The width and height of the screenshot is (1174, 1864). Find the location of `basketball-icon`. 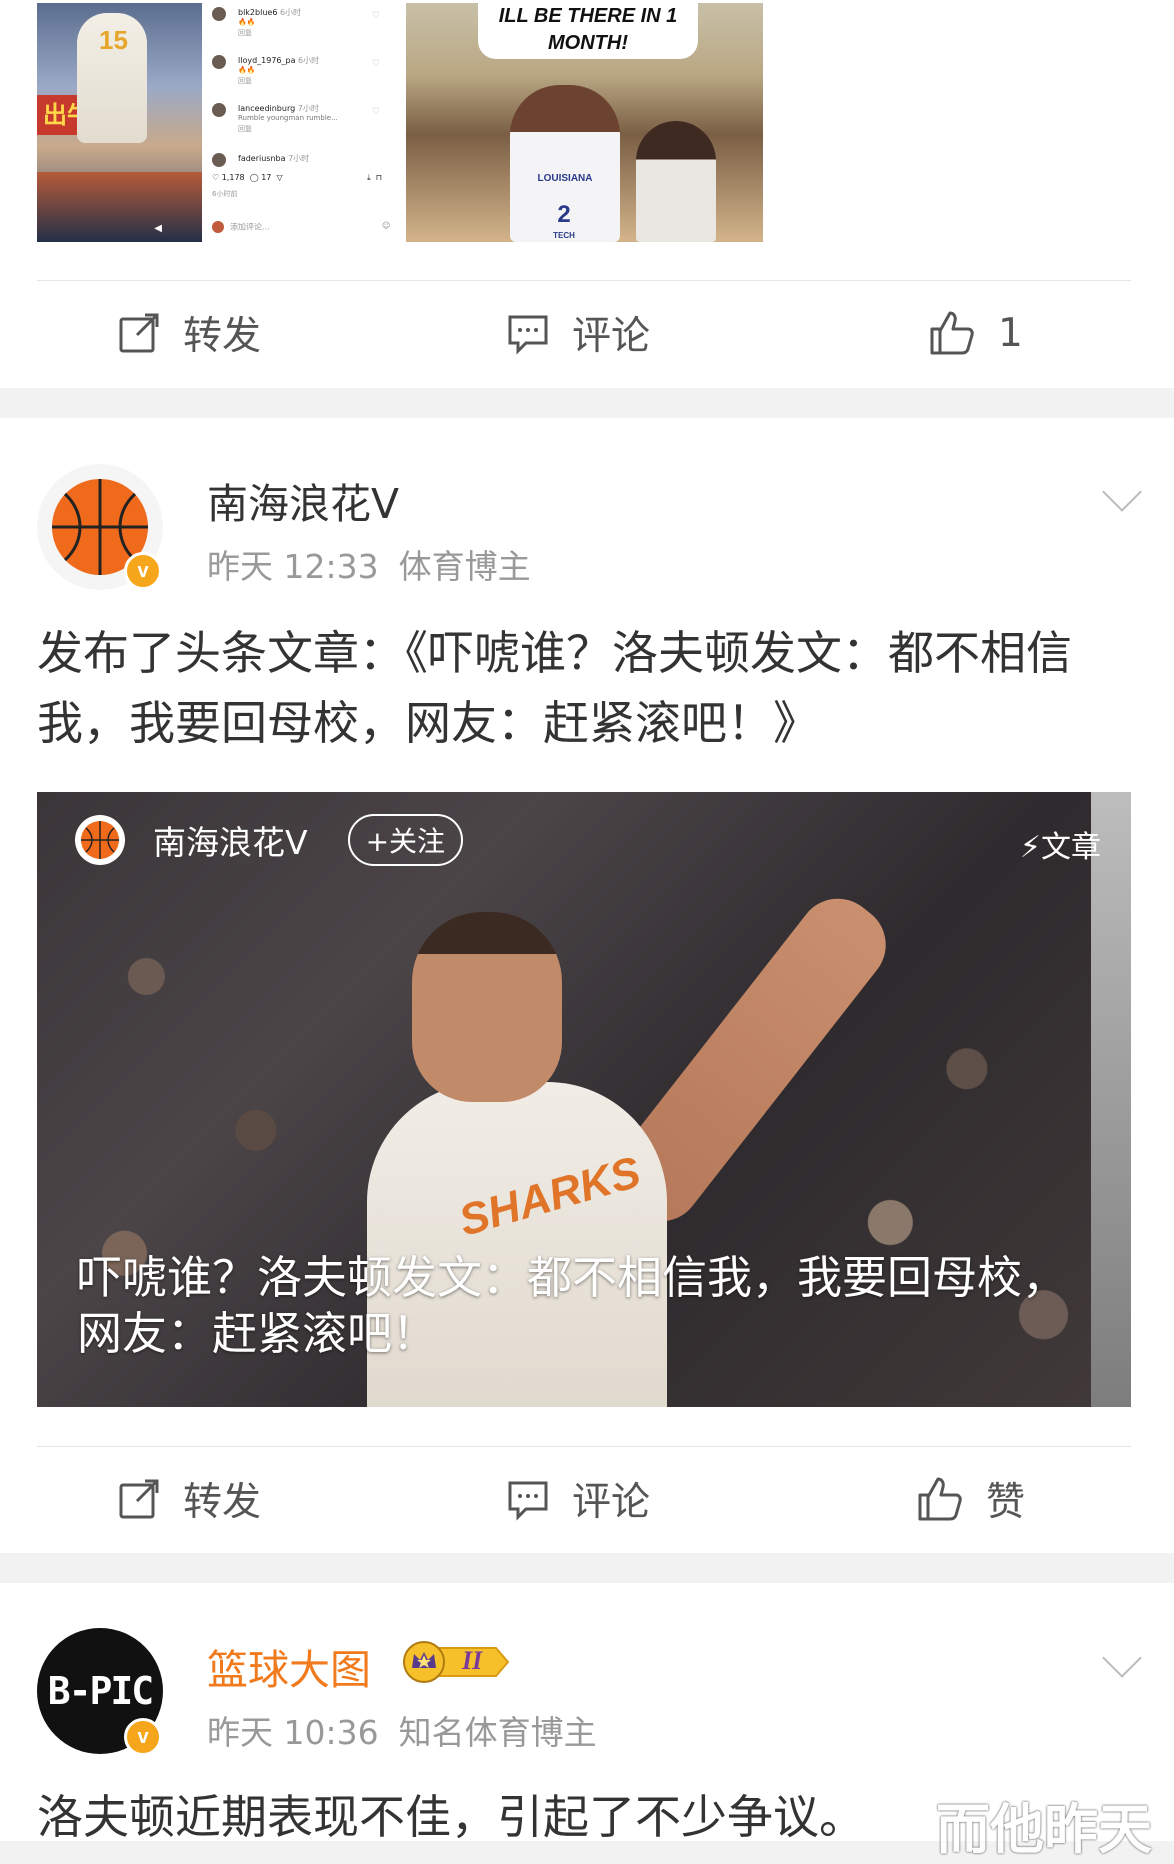

basketball-icon is located at coordinates (100, 840).